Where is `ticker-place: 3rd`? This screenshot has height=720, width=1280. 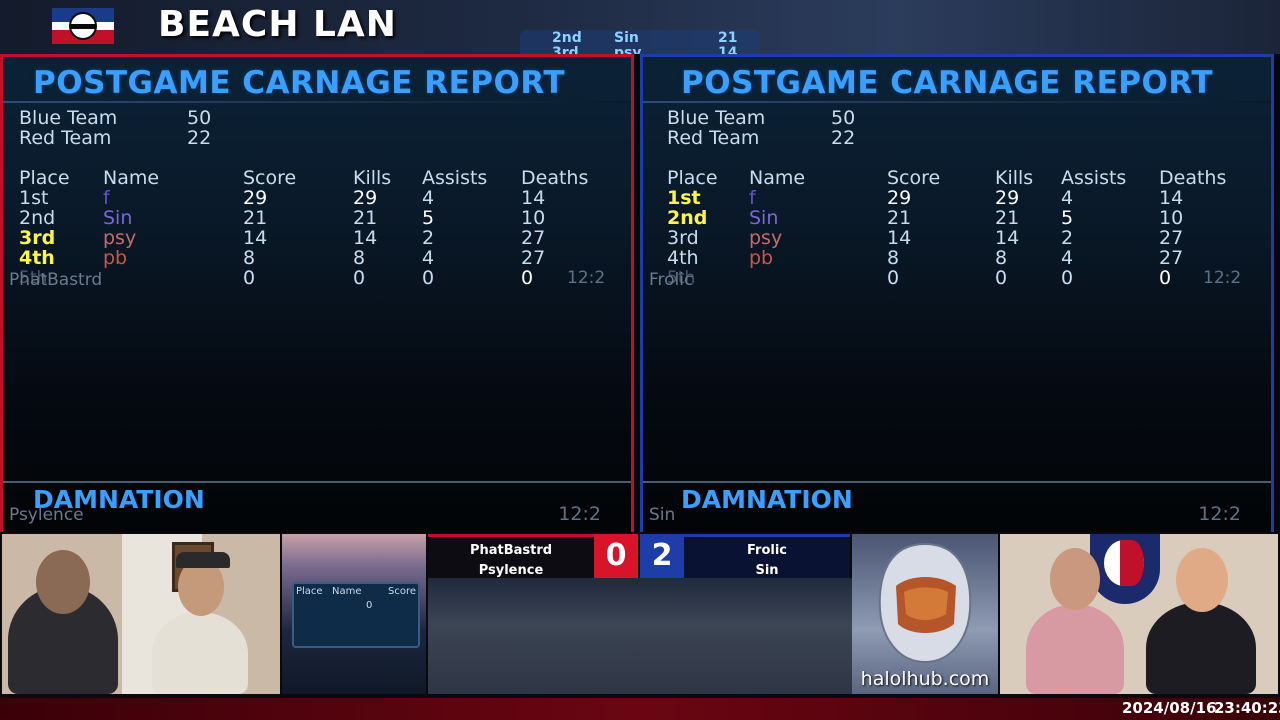 ticker-place: 3rd is located at coordinates (565, 49).